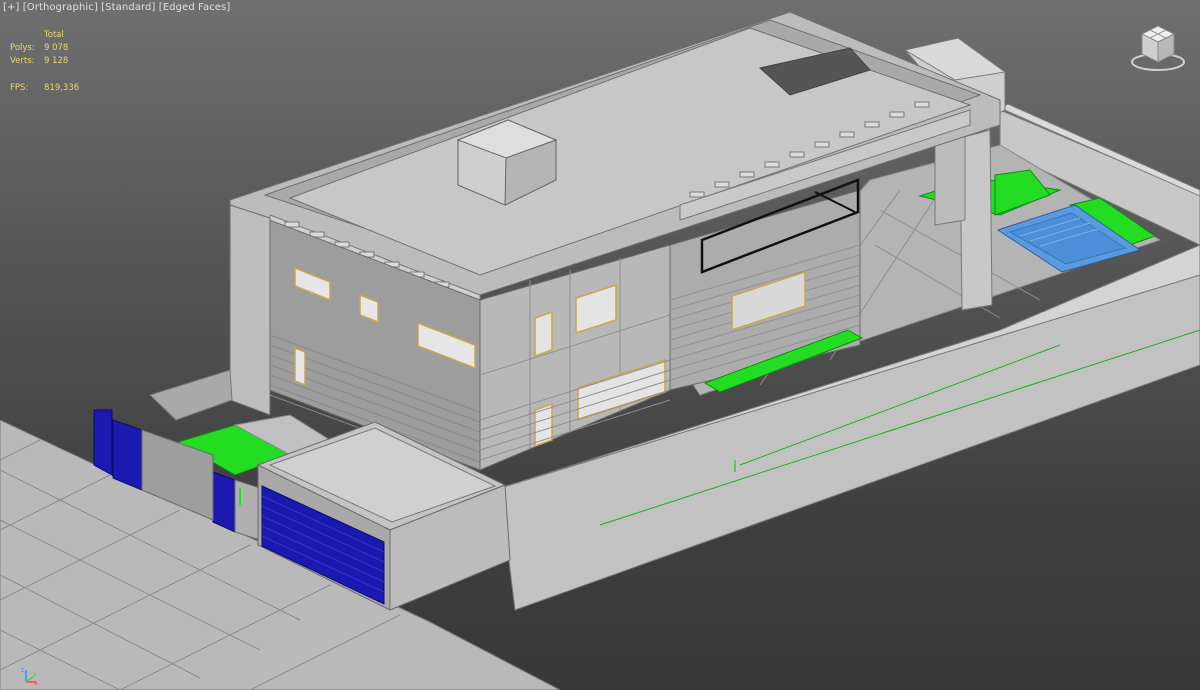 This screenshot has width=1200, height=690. Describe the element at coordinates (19, 88) in the screenshot. I see `fps-label: FPS:` at that location.